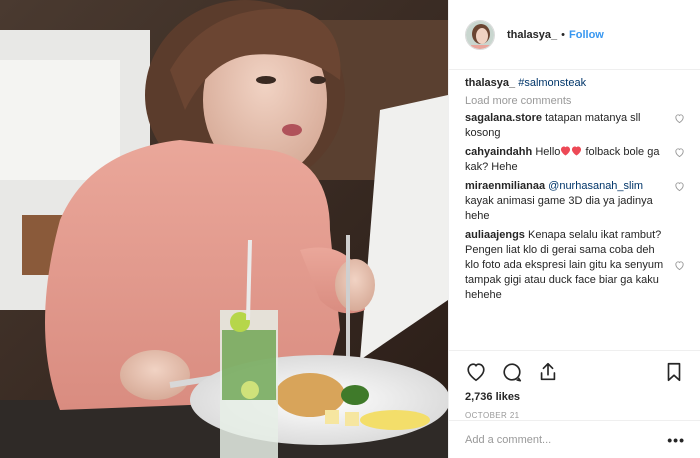 This screenshot has width=700, height=458. I want to click on post-header: thalasya_ • Follow, so click(574, 35).